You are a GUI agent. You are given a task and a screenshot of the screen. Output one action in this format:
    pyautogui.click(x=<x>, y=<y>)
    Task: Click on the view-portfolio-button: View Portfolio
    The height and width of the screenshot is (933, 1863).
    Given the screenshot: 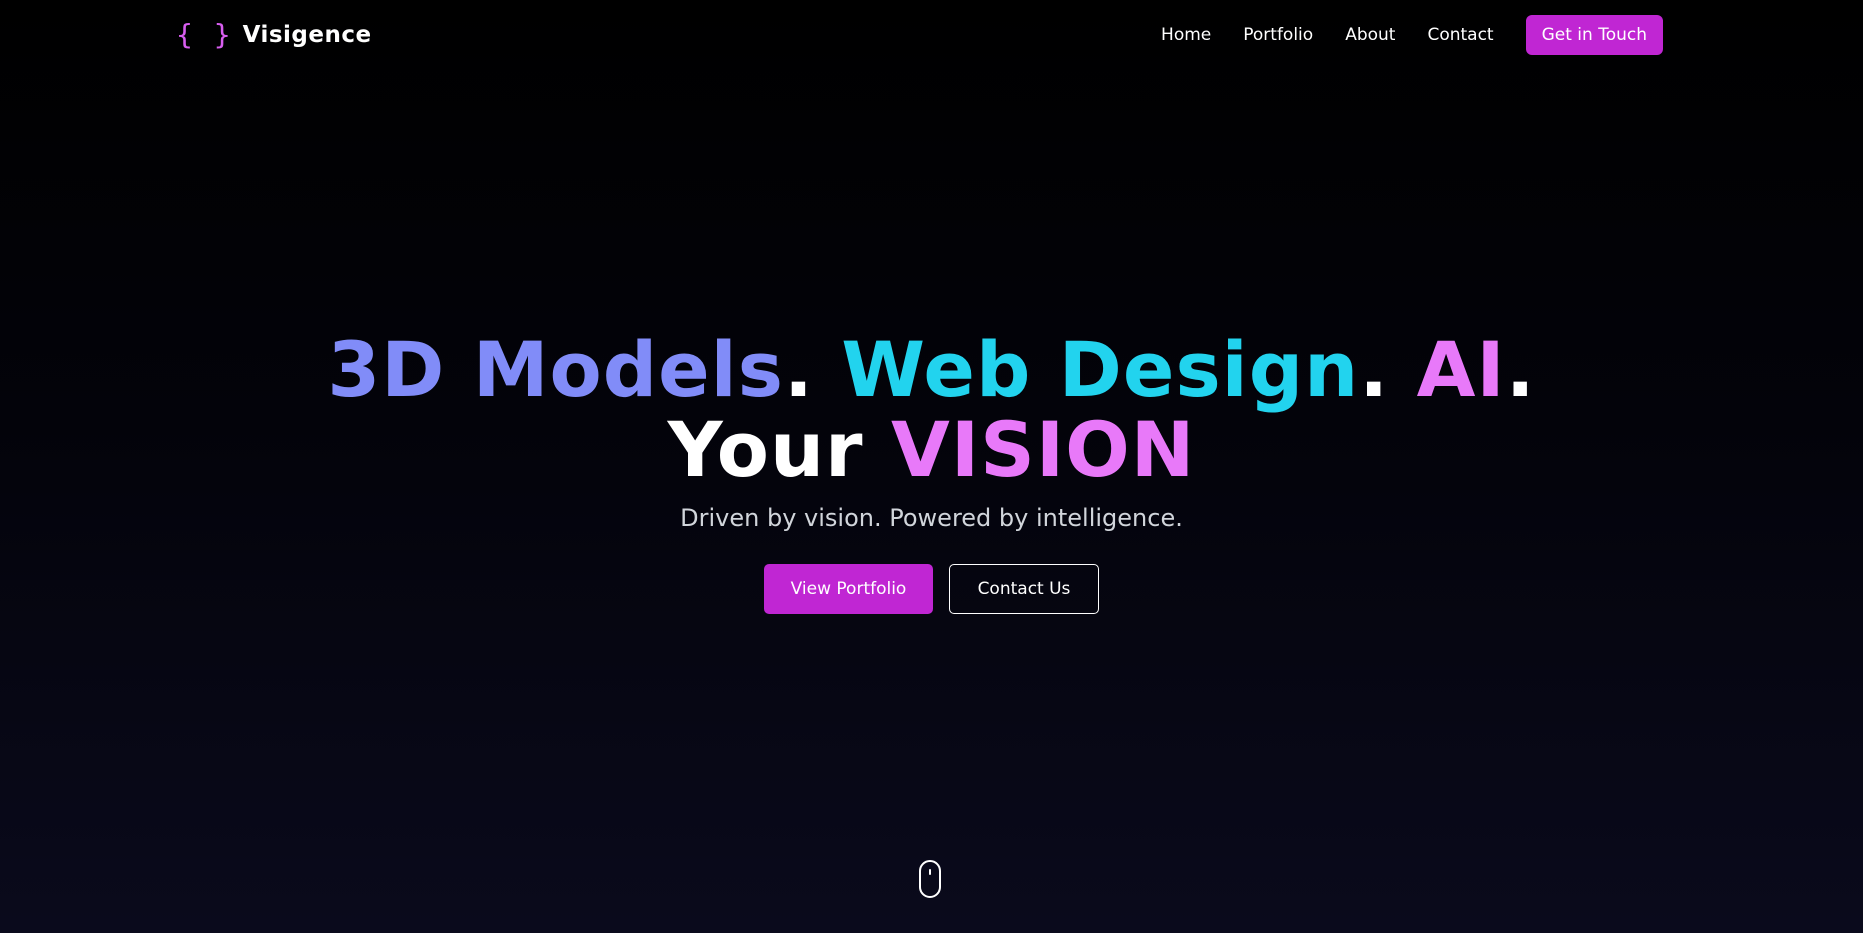 What is the action you would take?
    pyautogui.click(x=848, y=589)
    